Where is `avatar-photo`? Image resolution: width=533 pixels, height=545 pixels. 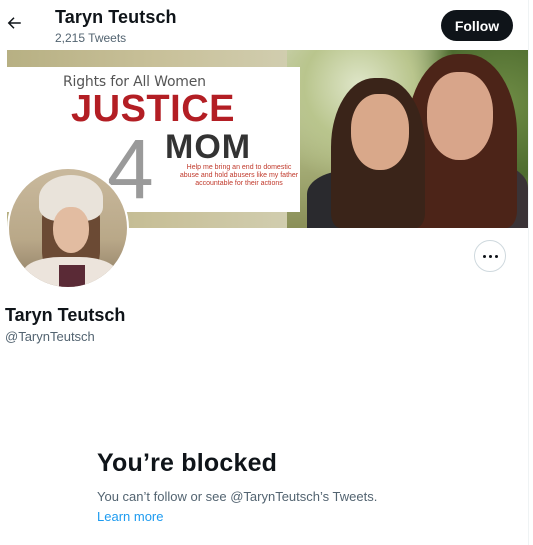
avatar-photo is located at coordinates (68, 228).